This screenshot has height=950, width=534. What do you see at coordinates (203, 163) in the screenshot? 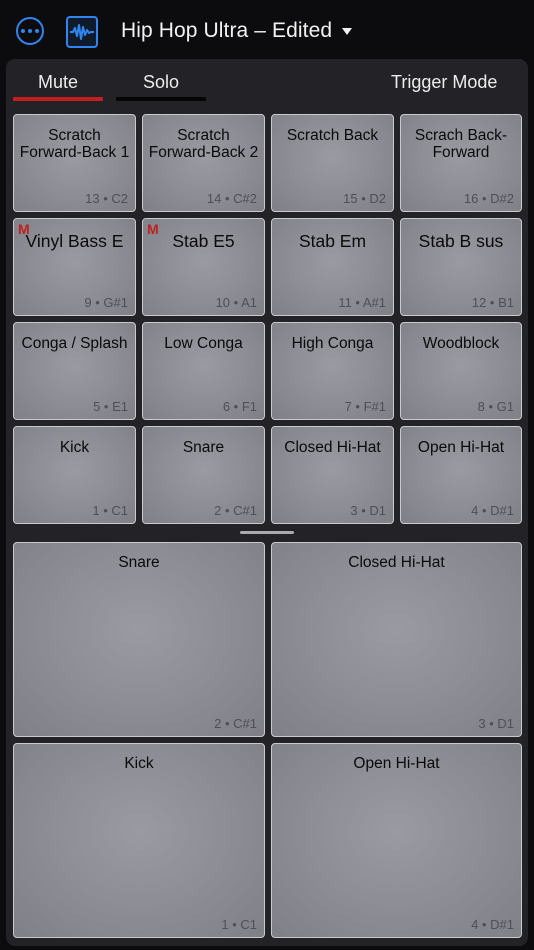
I see `drum-pad: Scratch Forward-Back 2 14 • C#2` at bounding box center [203, 163].